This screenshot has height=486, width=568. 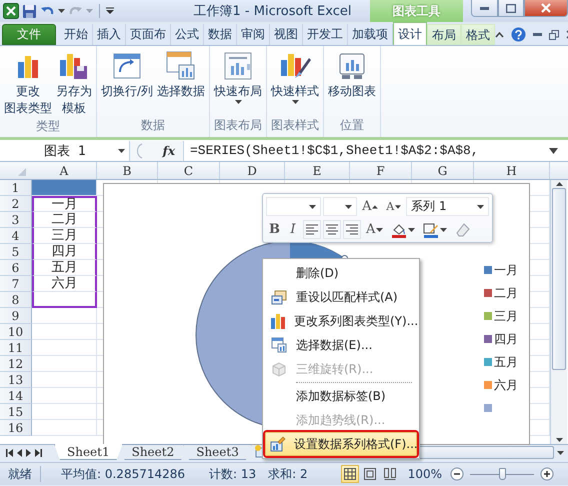 I want to click on series-selector: 系列 1, so click(x=447, y=206).